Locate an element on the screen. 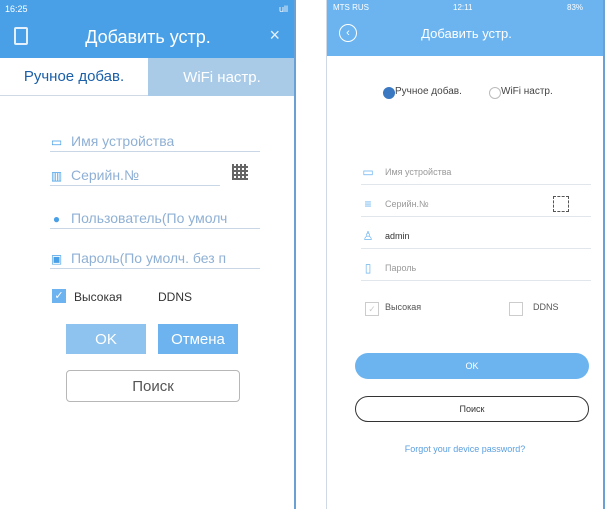 The height and width of the screenshot is (509, 605). ddns-checkbox is located at coordinates (516, 309).